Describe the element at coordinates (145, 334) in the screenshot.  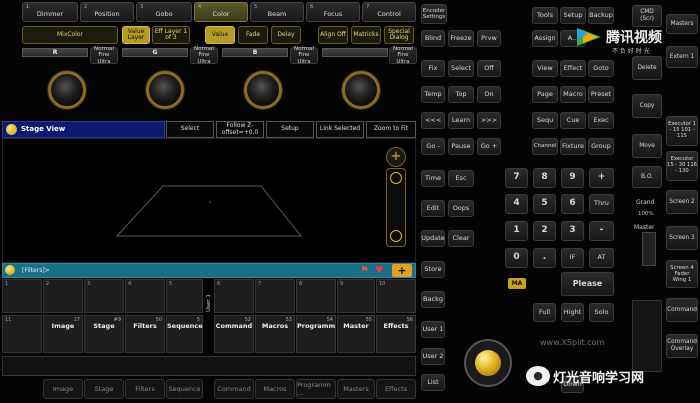
I see `pool-window-filters: 50 Filters` at that location.